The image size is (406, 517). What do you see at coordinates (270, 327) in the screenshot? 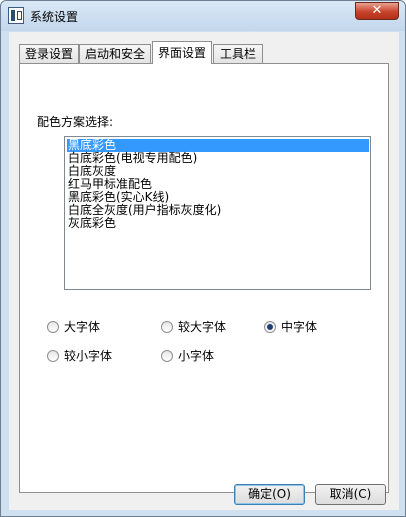
I see `radio-button-checked-icon` at bounding box center [270, 327].